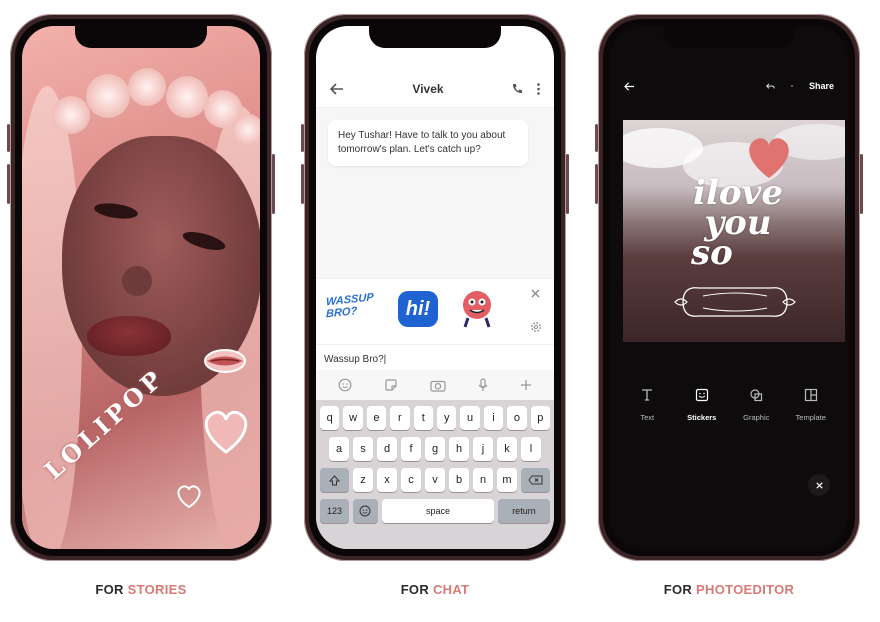  I want to click on key-x: x, so click(387, 480).